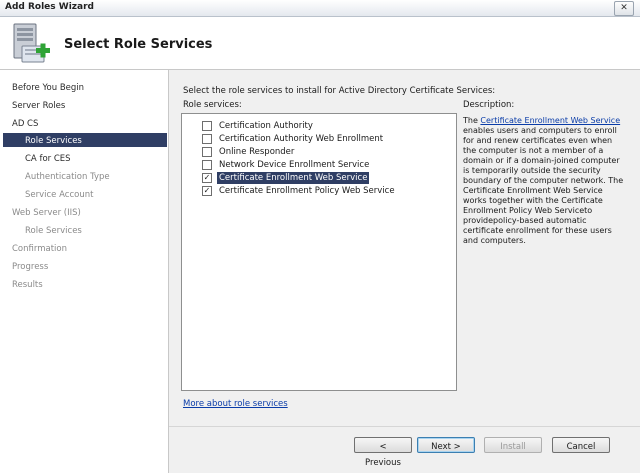  What do you see at coordinates (38, 106) in the screenshot?
I see `nav-item-server-roles: Server Roles` at bounding box center [38, 106].